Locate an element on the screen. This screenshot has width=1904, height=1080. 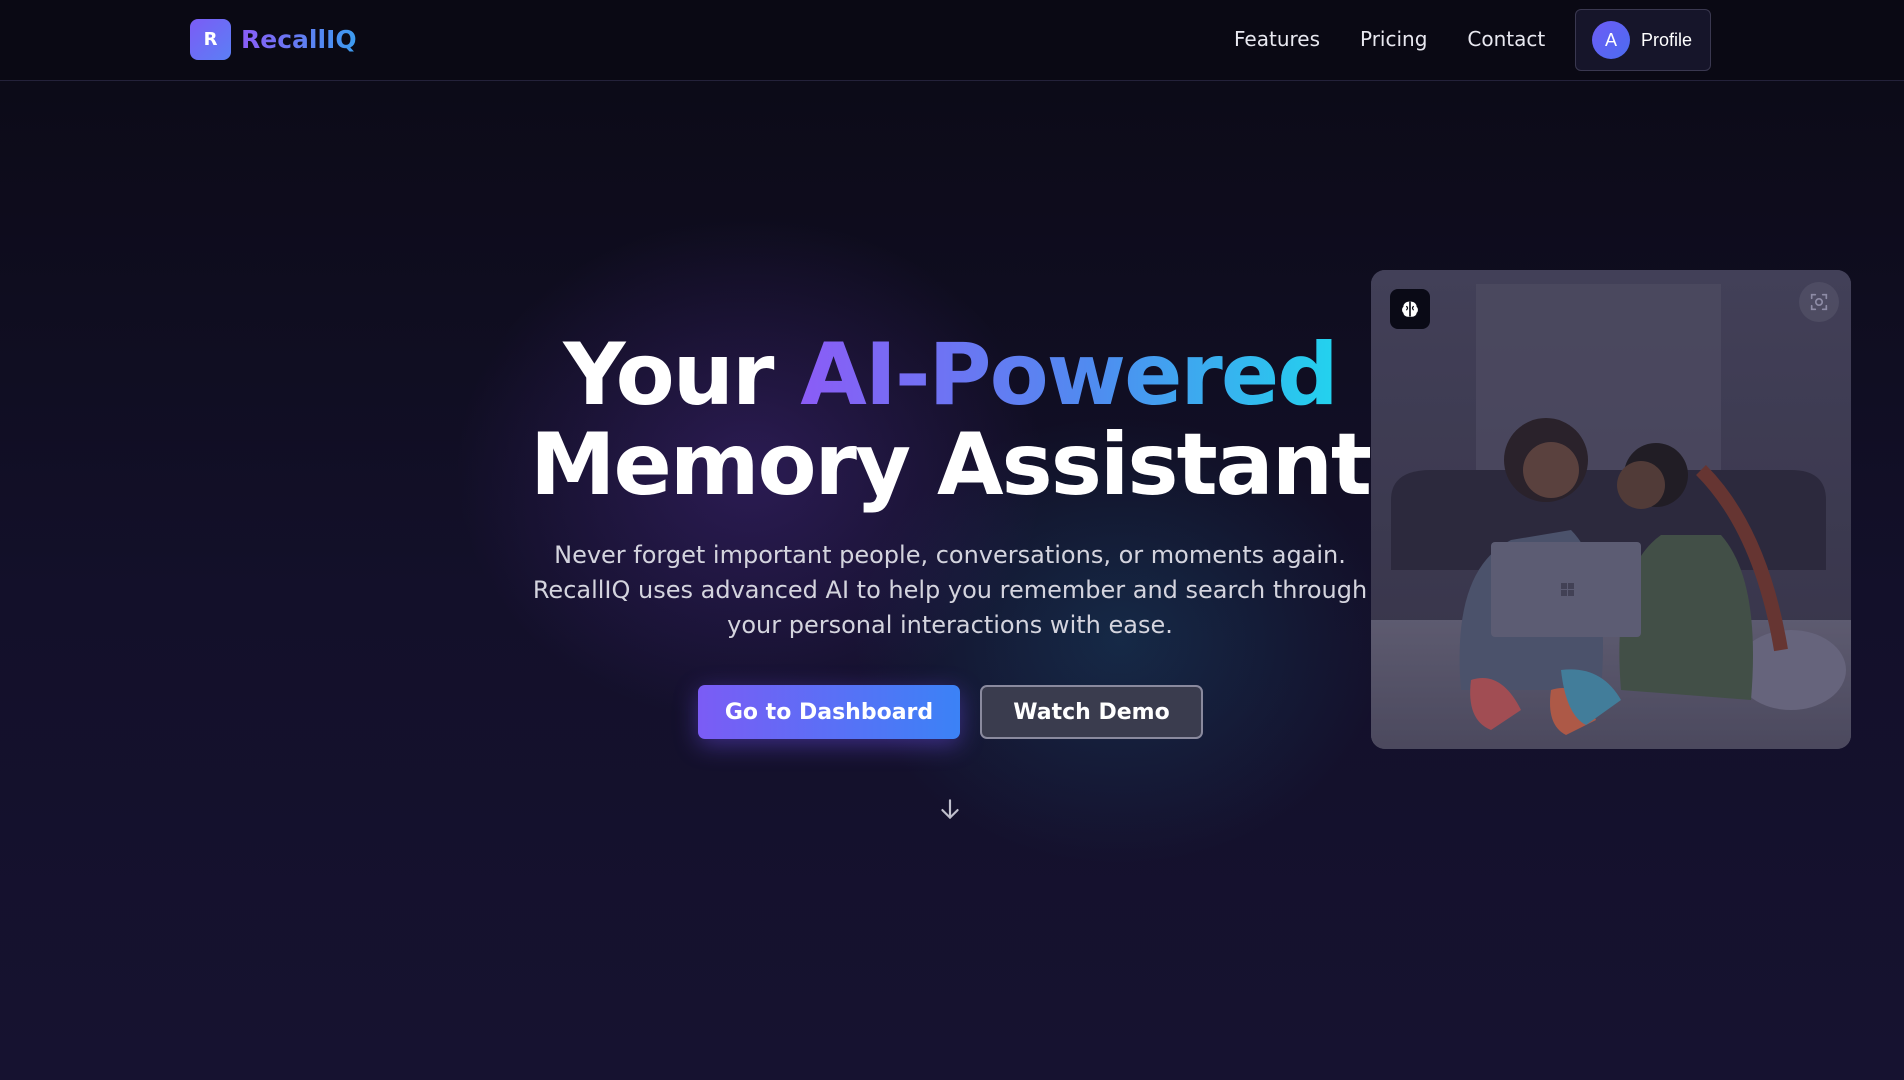
hero-photo-card is located at coordinates (1611, 509).